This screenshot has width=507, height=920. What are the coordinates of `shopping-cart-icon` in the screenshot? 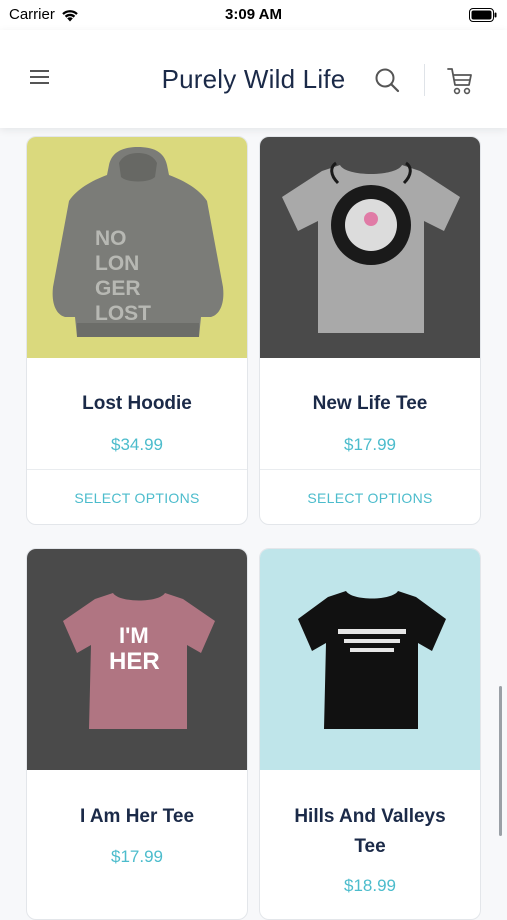 It's located at (459, 81).